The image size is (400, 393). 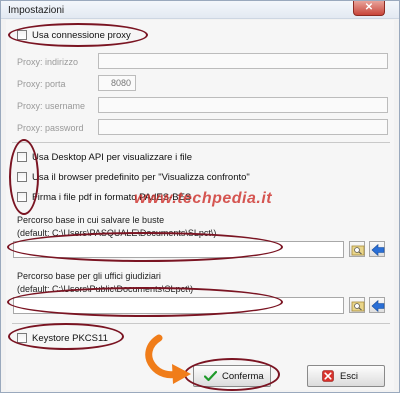 I want to click on base-path-label: Percorso base in cui salvare le buste, so click(x=91, y=220).